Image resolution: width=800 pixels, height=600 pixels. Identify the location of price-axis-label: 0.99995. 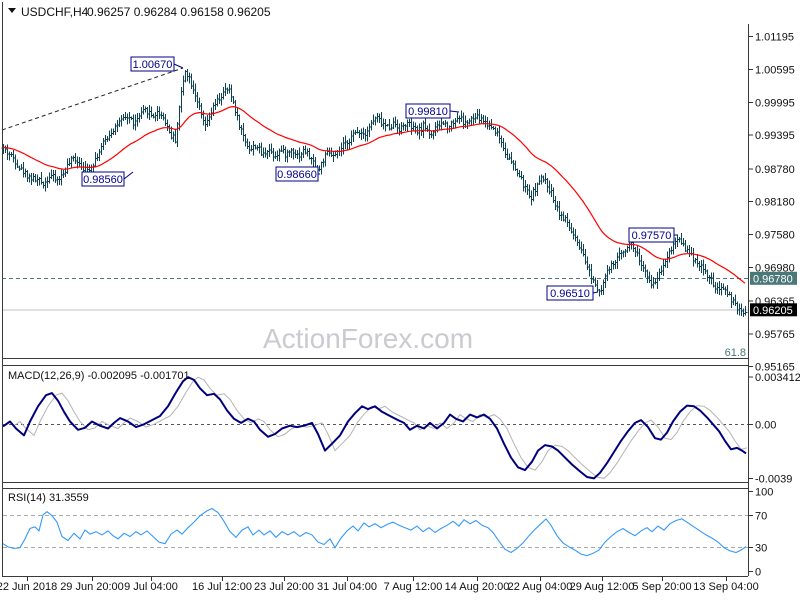
(775, 103).